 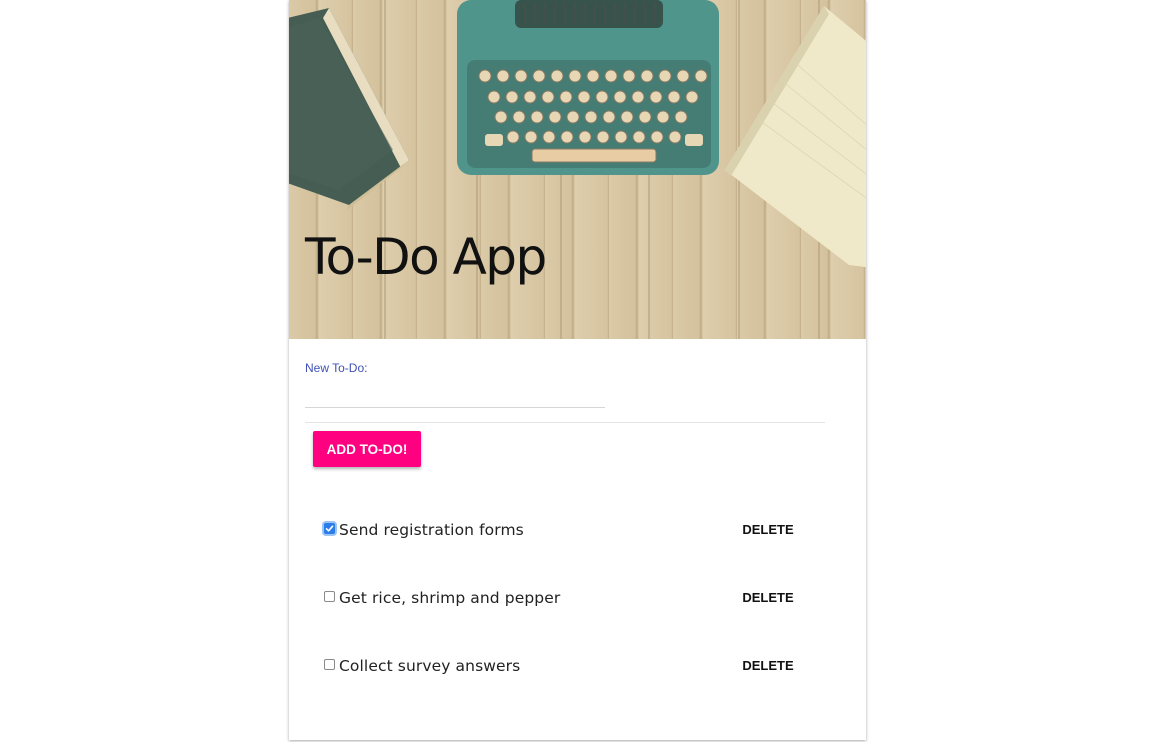 What do you see at coordinates (577, 530) in the screenshot?
I see `list-item: Send registration forms DELETE` at bounding box center [577, 530].